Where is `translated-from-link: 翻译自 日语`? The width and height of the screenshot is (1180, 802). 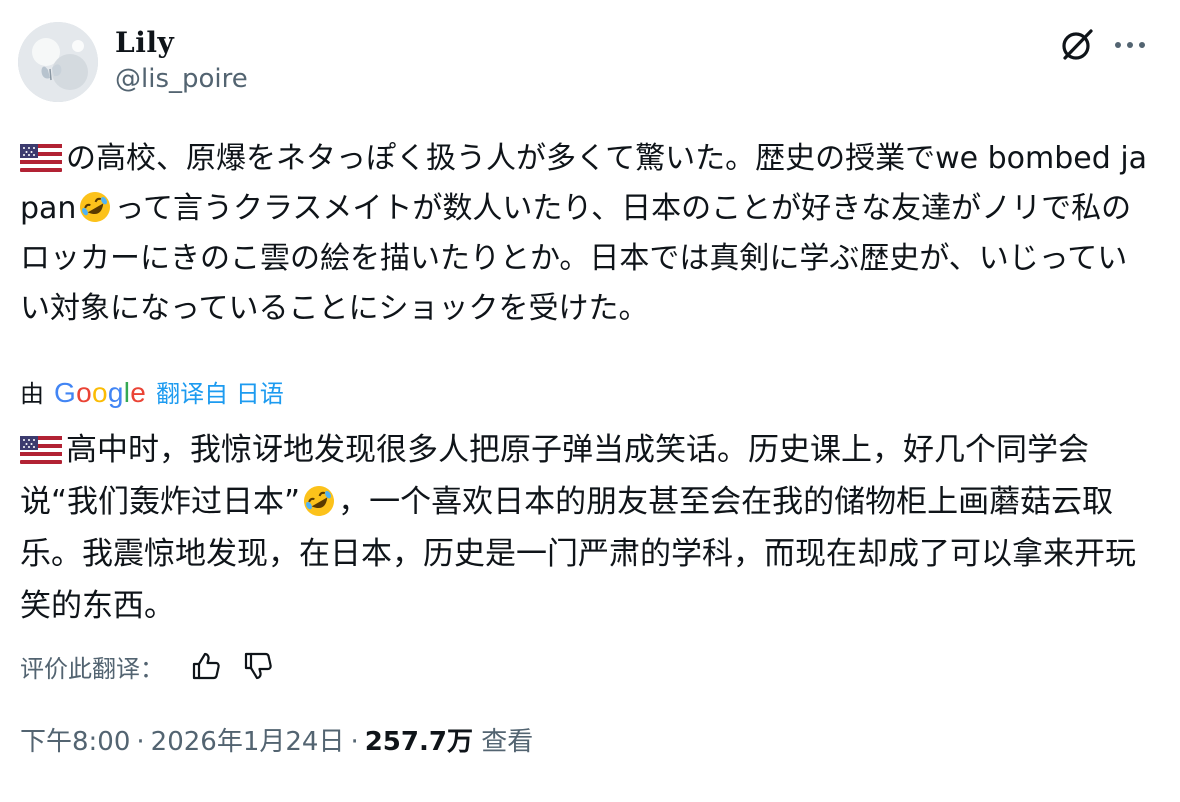 translated-from-link: 翻译自 日语 is located at coordinates (220, 394).